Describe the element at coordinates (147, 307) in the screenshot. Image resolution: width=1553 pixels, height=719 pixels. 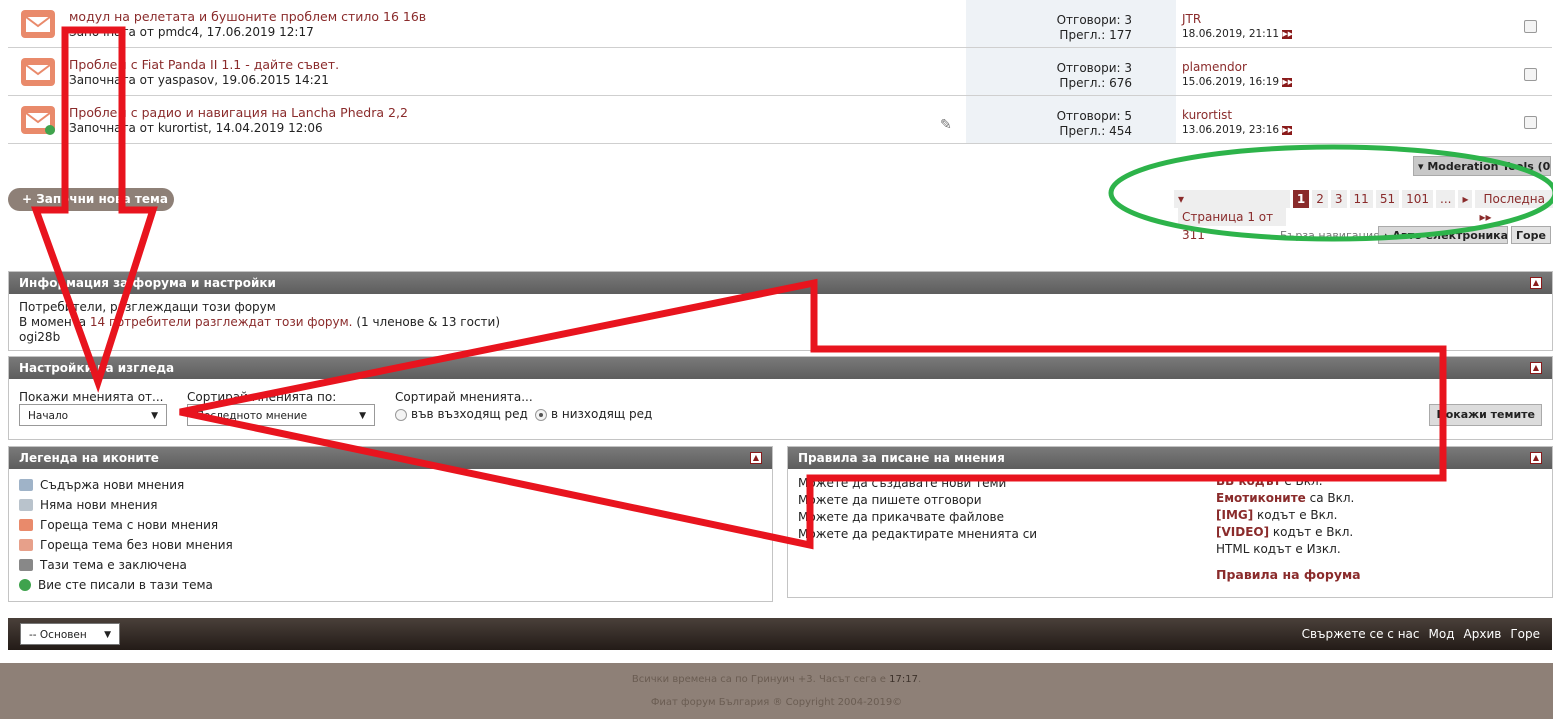
I see `viewing-users-label: Потребители, разглеждащи този форум` at that location.